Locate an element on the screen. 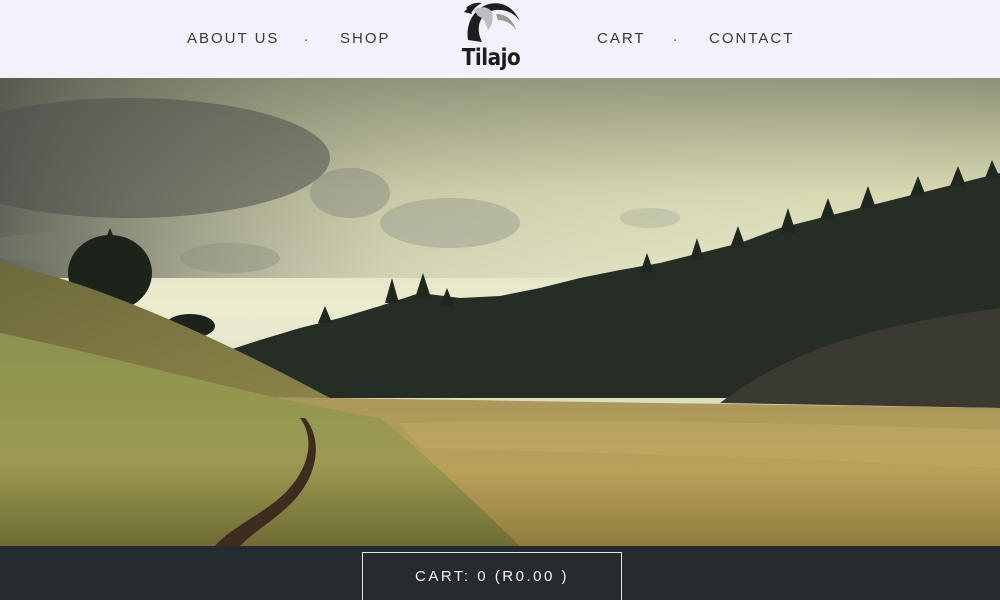  nav-cart: CART is located at coordinates (621, 38).